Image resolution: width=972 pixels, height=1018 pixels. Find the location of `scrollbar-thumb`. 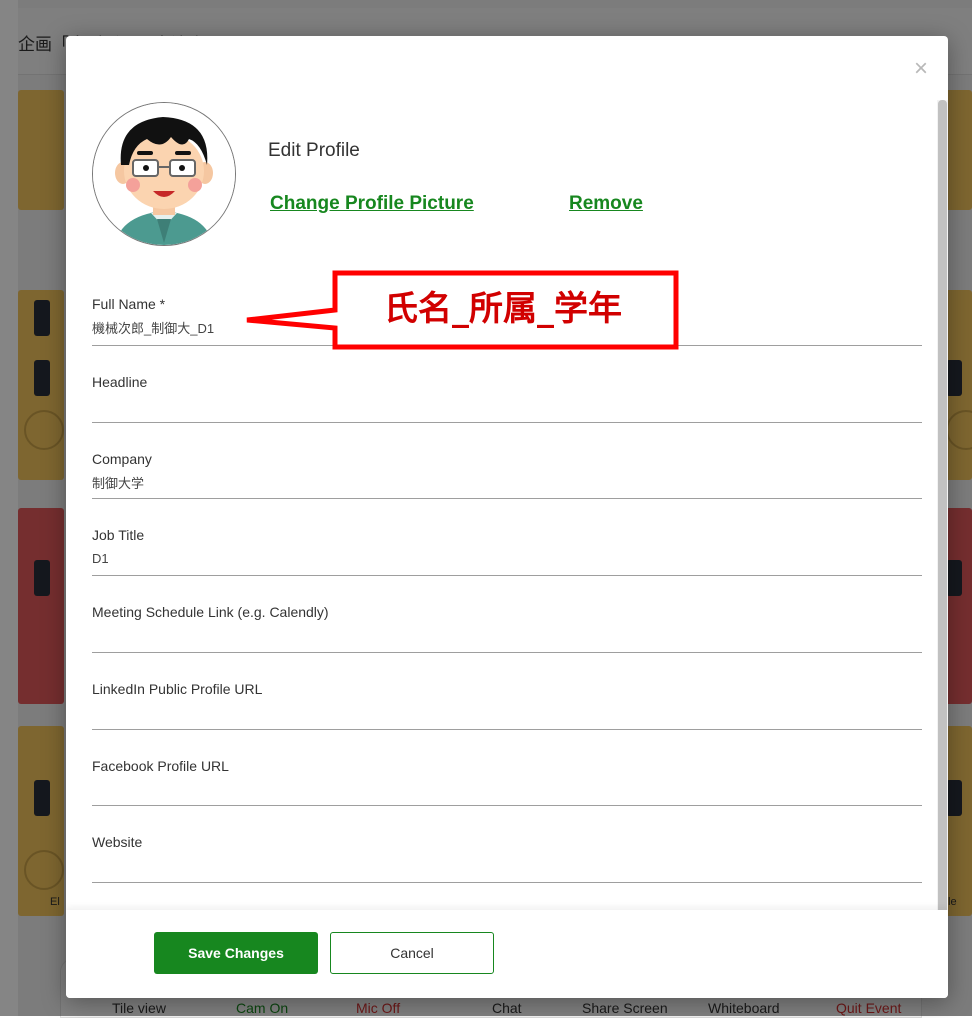

scrollbar-thumb is located at coordinates (942, 523).